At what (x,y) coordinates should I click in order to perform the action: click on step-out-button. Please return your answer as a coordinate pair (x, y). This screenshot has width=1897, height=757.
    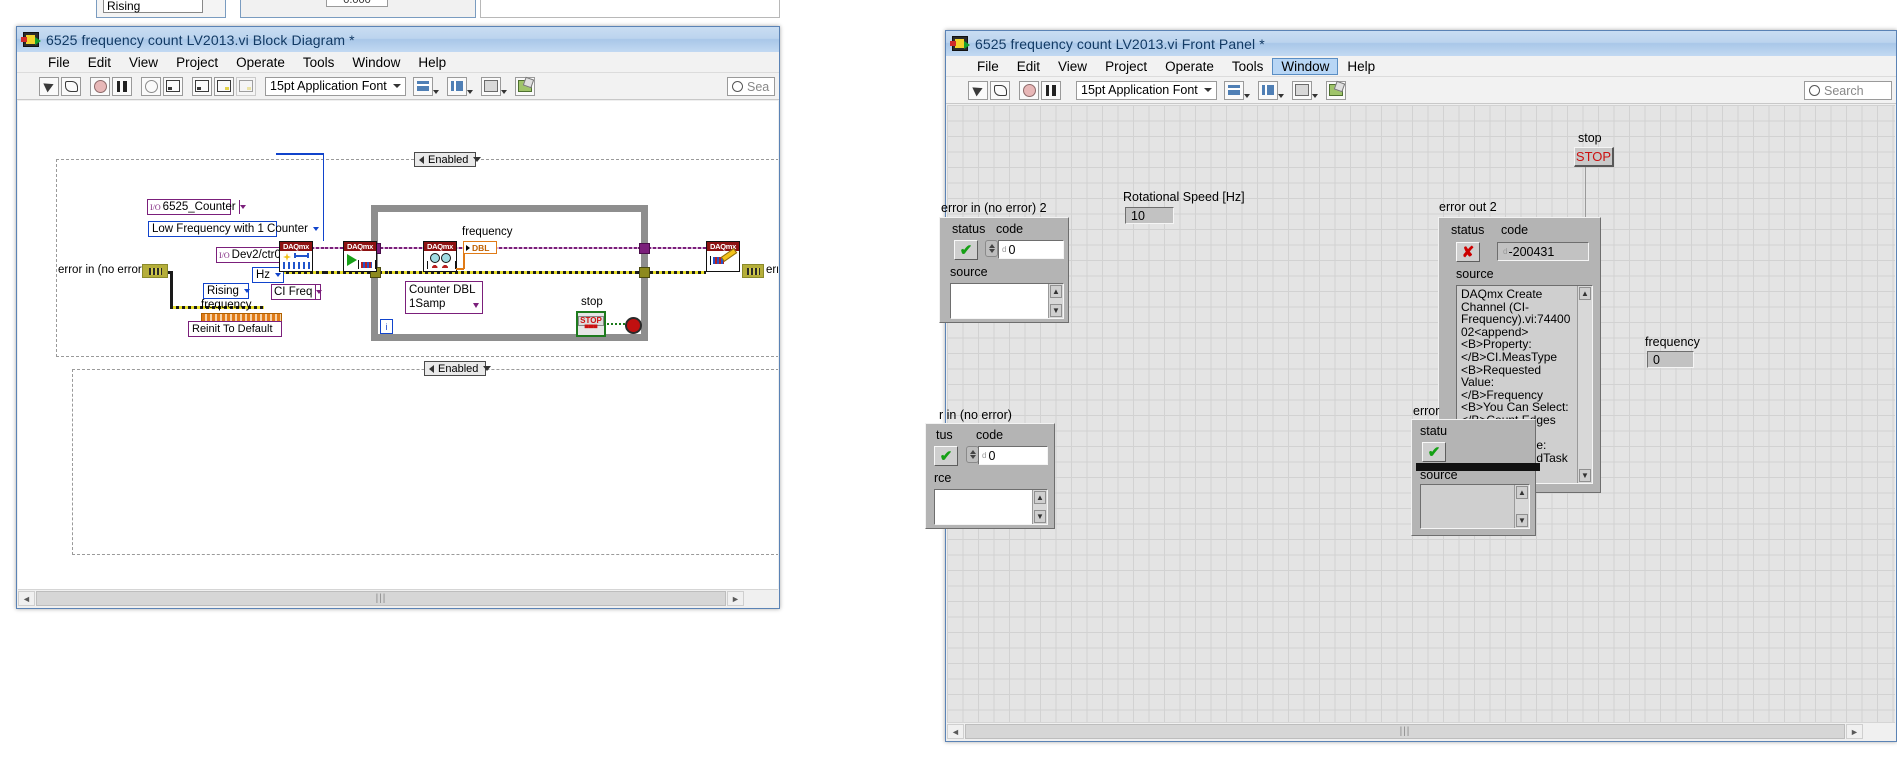
    Looking at the image, I should click on (246, 86).